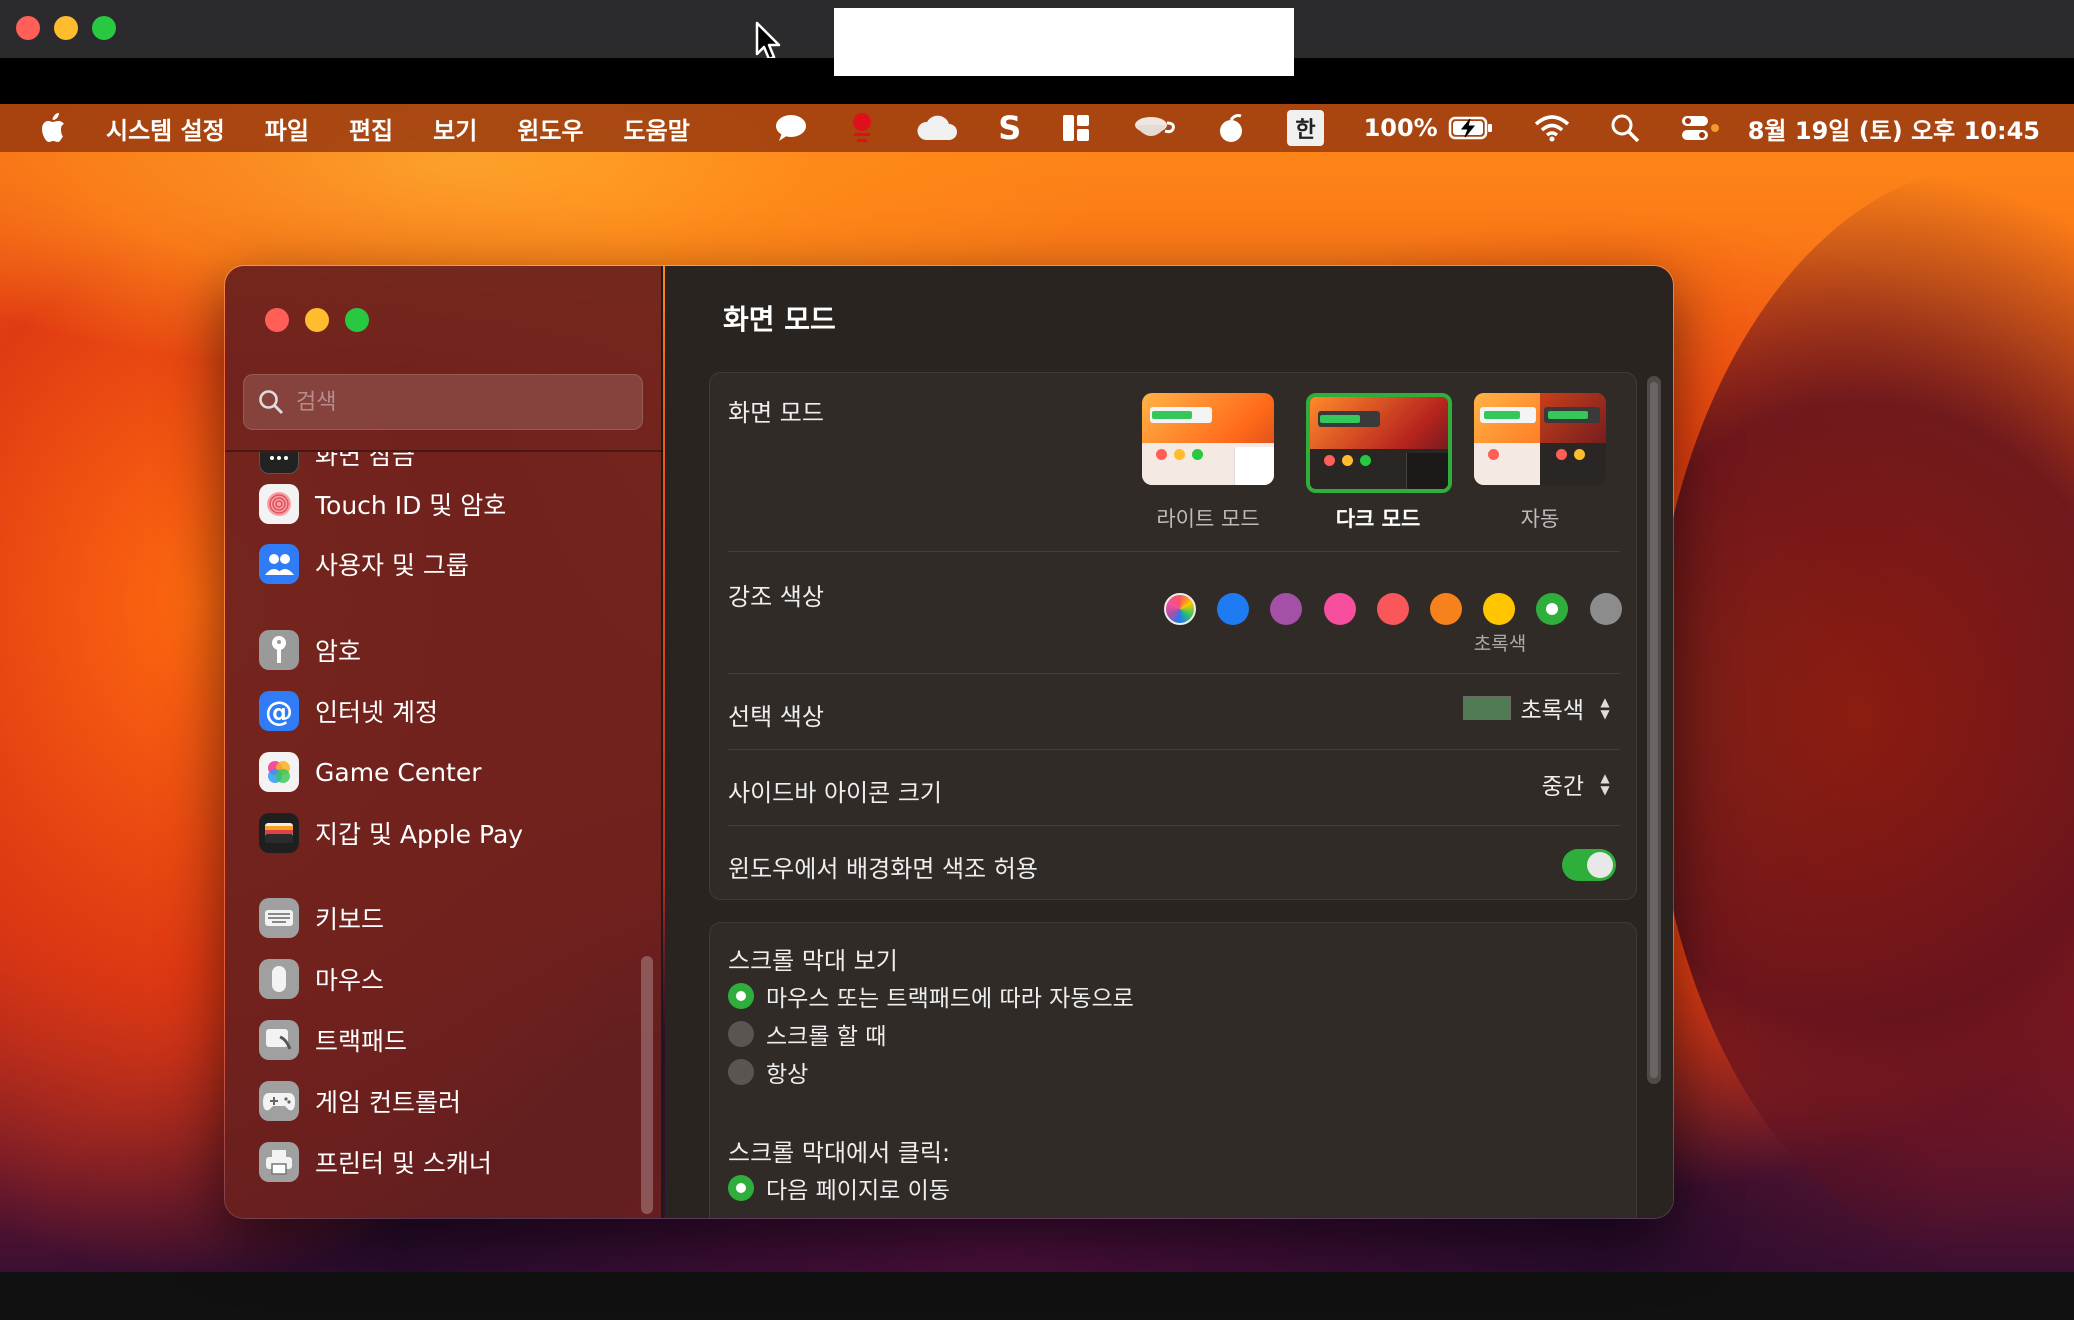 This screenshot has height=1320, width=2074. What do you see at coordinates (883, 869) in the screenshot?
I see `wallpaper-tint-label: 윈도우에서 배경화면 색조 허용` at bounding box center [883, 869].